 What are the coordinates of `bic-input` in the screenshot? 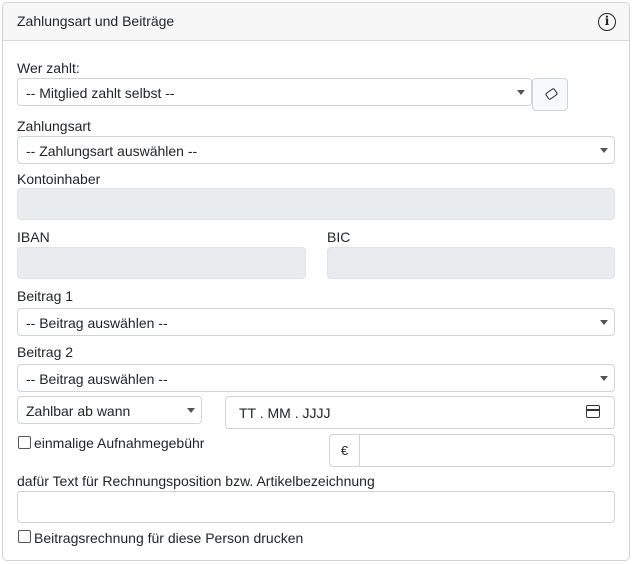 It's located at (471, 263).